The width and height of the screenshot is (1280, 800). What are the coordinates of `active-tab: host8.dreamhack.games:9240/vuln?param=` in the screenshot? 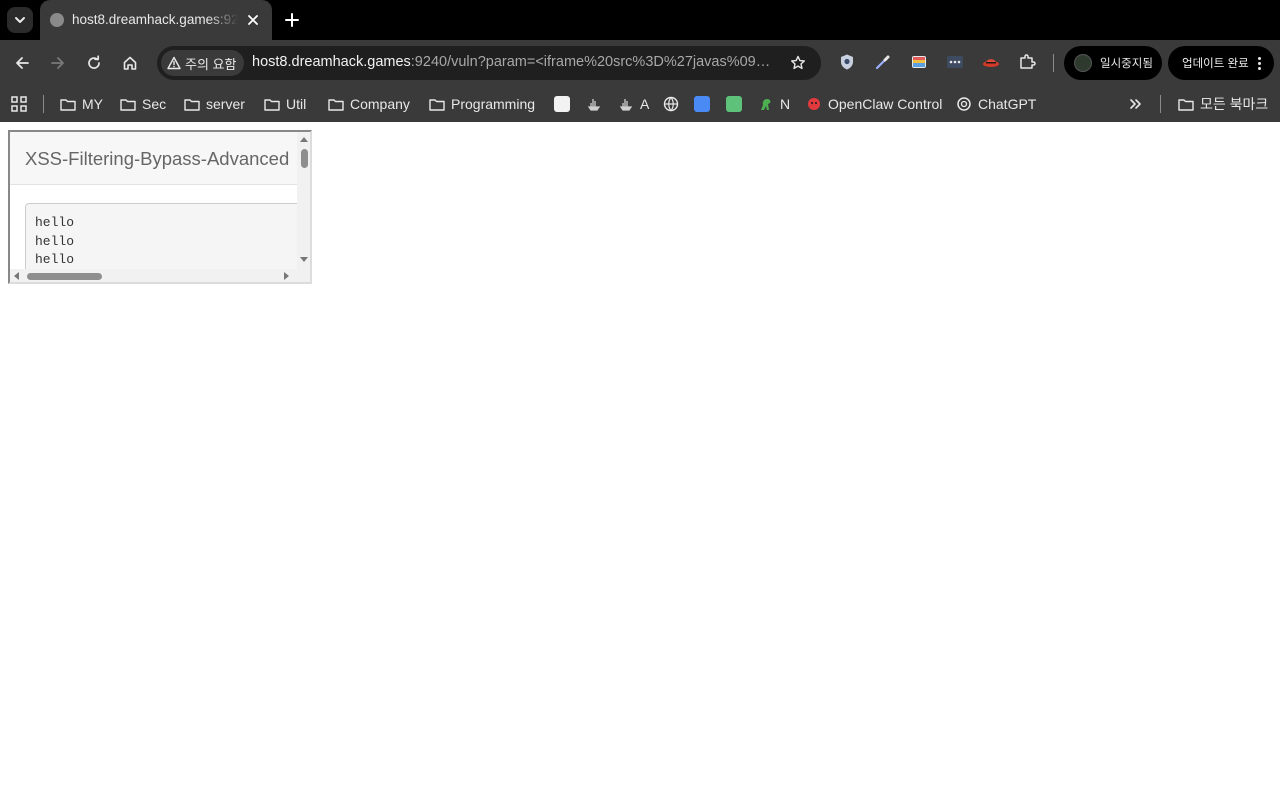 It's located at (156, 20).